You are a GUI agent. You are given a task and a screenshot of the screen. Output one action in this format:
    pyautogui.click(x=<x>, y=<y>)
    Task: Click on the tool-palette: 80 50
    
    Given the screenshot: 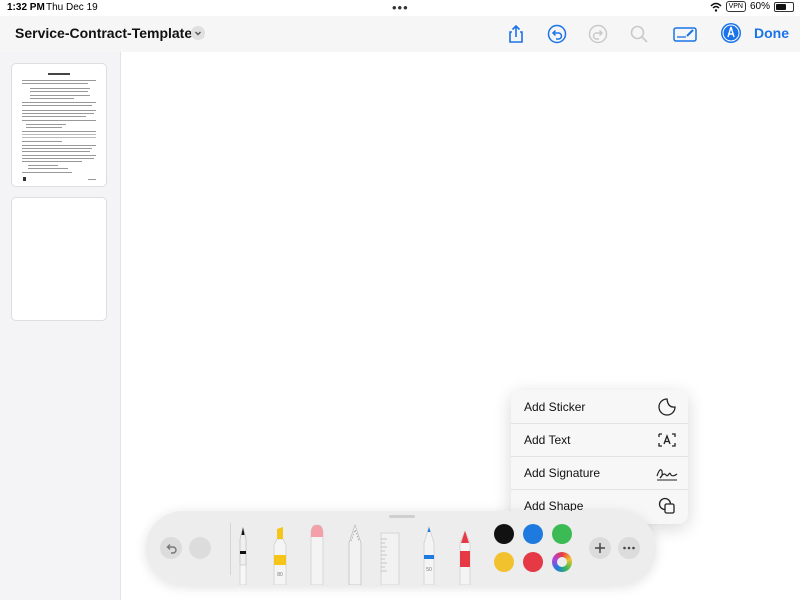 What is the action you would take?
    pyautogui.click(x=401, y=548)
    